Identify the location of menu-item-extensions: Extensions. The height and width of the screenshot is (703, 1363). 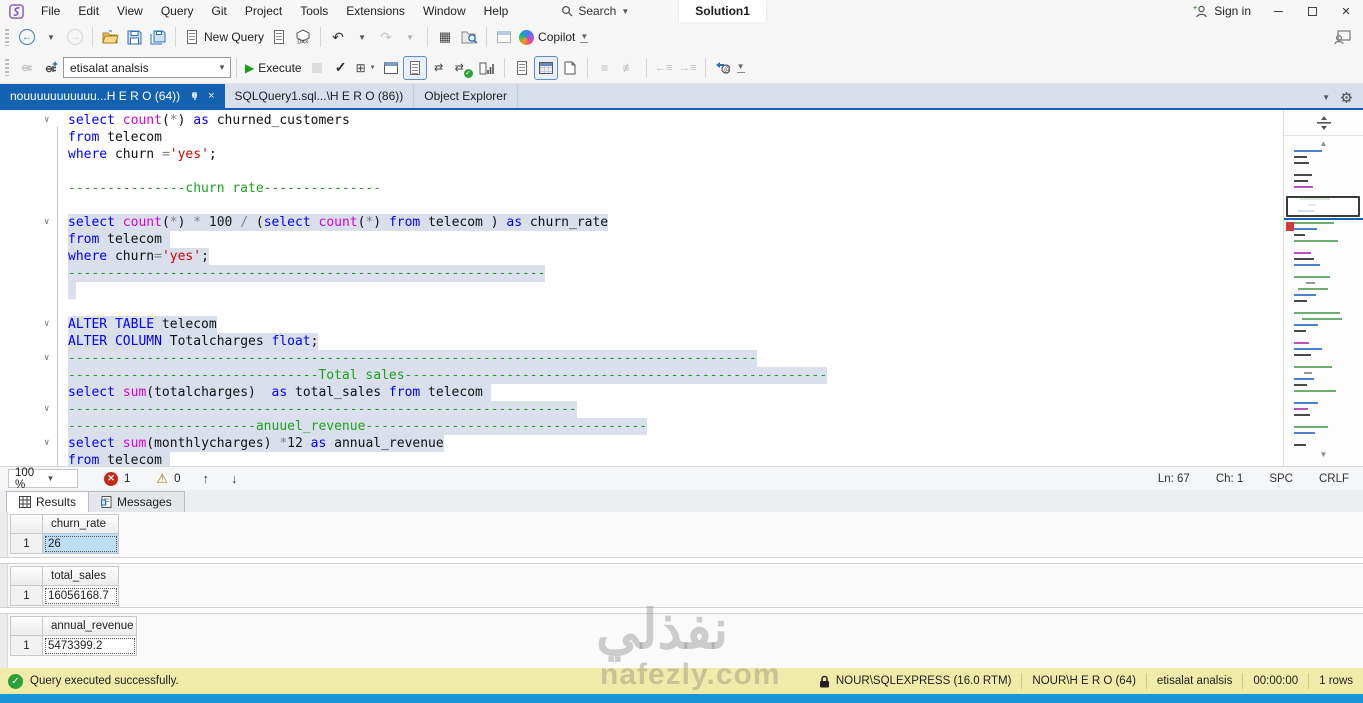
(375, 11).